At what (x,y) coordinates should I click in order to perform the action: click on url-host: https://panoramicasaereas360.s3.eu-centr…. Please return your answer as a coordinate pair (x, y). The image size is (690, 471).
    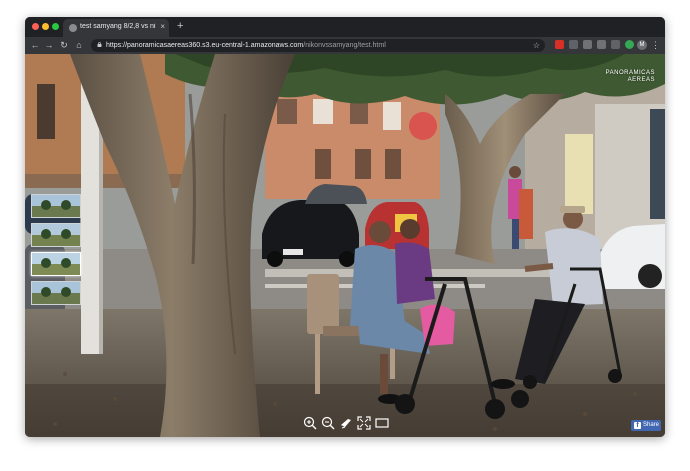
    Looking at the image, I should click on (205, 45).